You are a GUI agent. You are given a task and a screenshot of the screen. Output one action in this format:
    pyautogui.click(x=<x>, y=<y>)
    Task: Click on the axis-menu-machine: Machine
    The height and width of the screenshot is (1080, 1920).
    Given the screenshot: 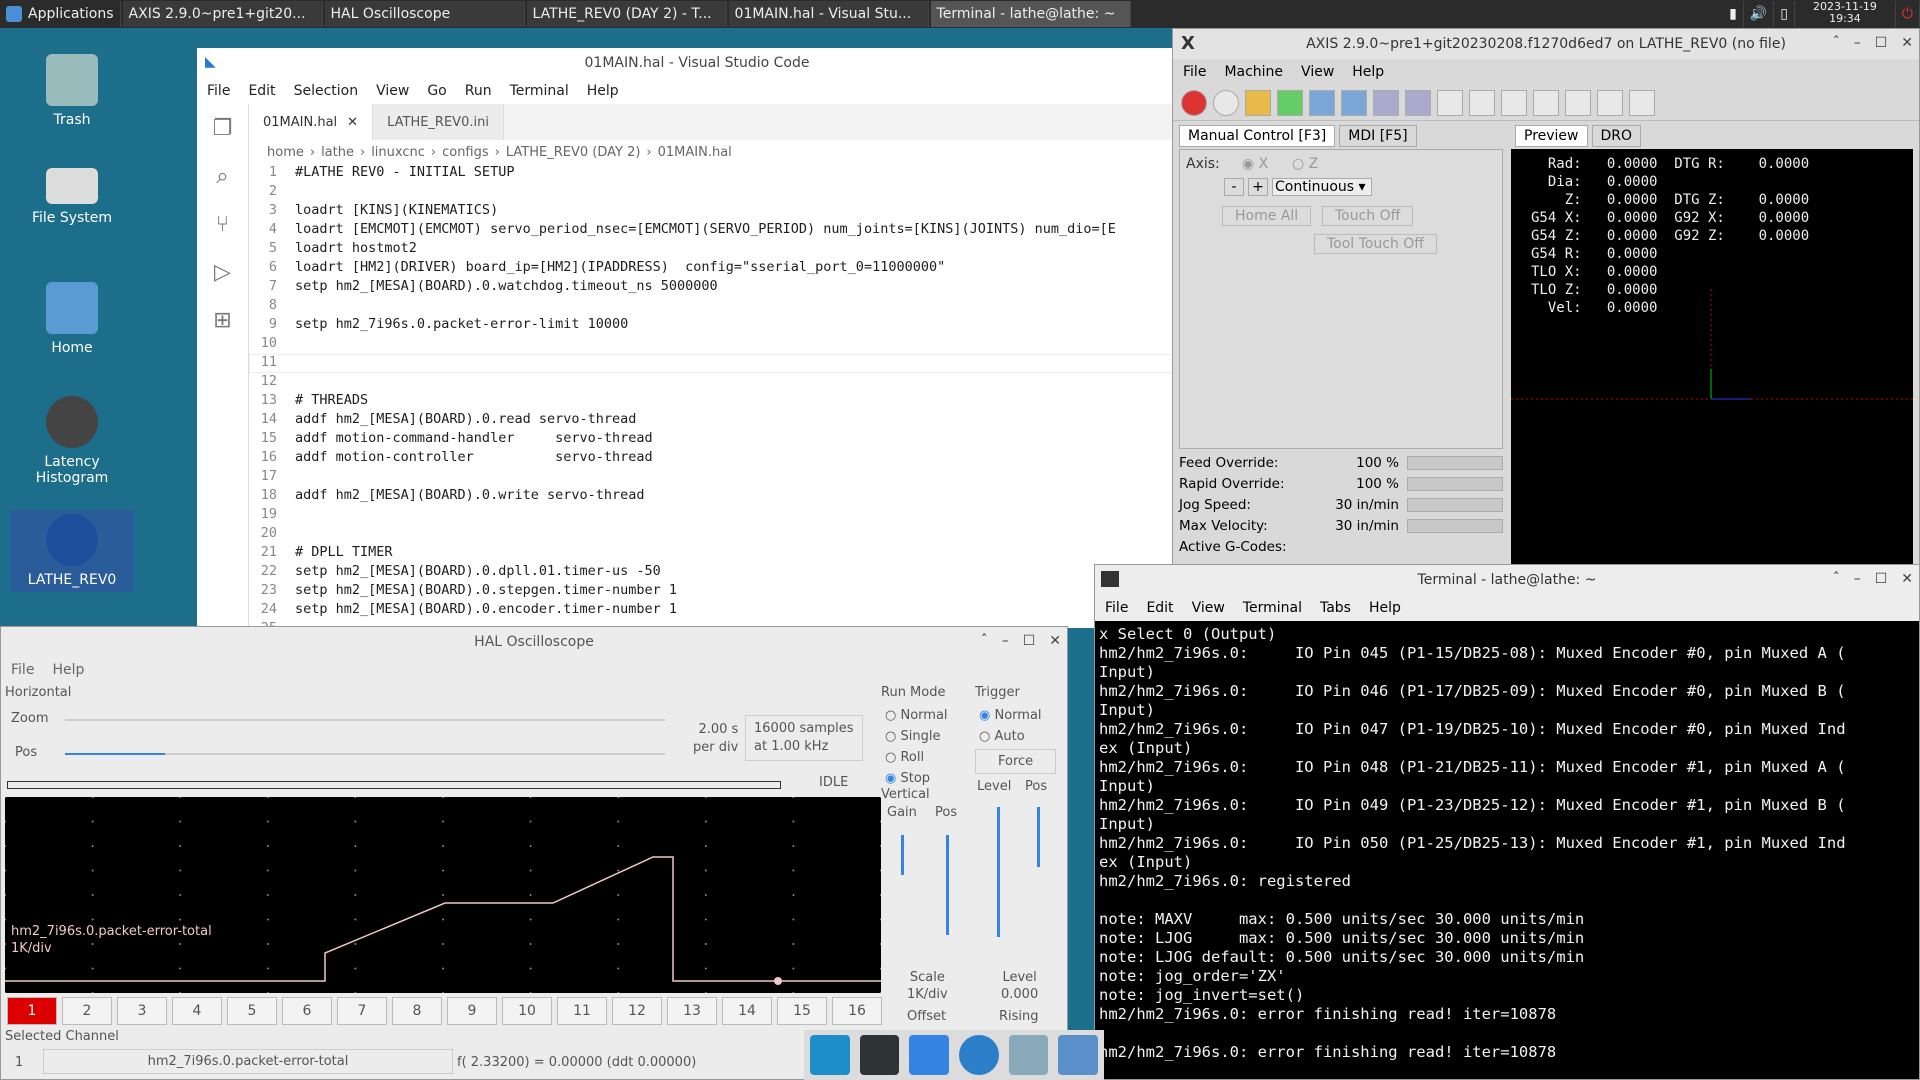 What is the action you would take?
    pyautogui.click(x=1253, y=72)
    